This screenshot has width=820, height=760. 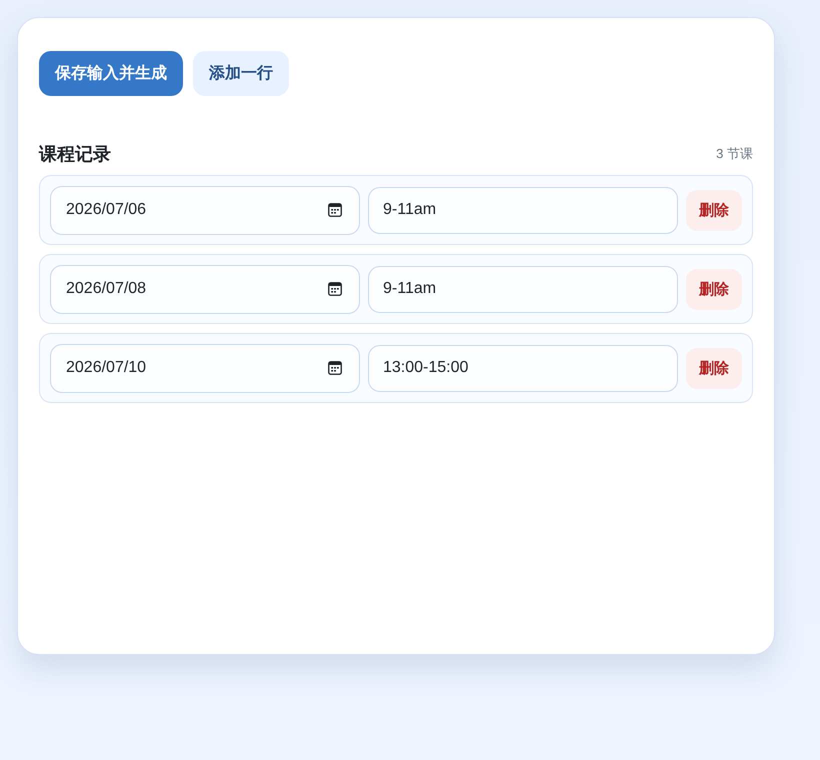 What do you see at coordinates (734, 154) in the screenshot?
I see `lesson-count: 3 节课` at bounding box center [734, 154].